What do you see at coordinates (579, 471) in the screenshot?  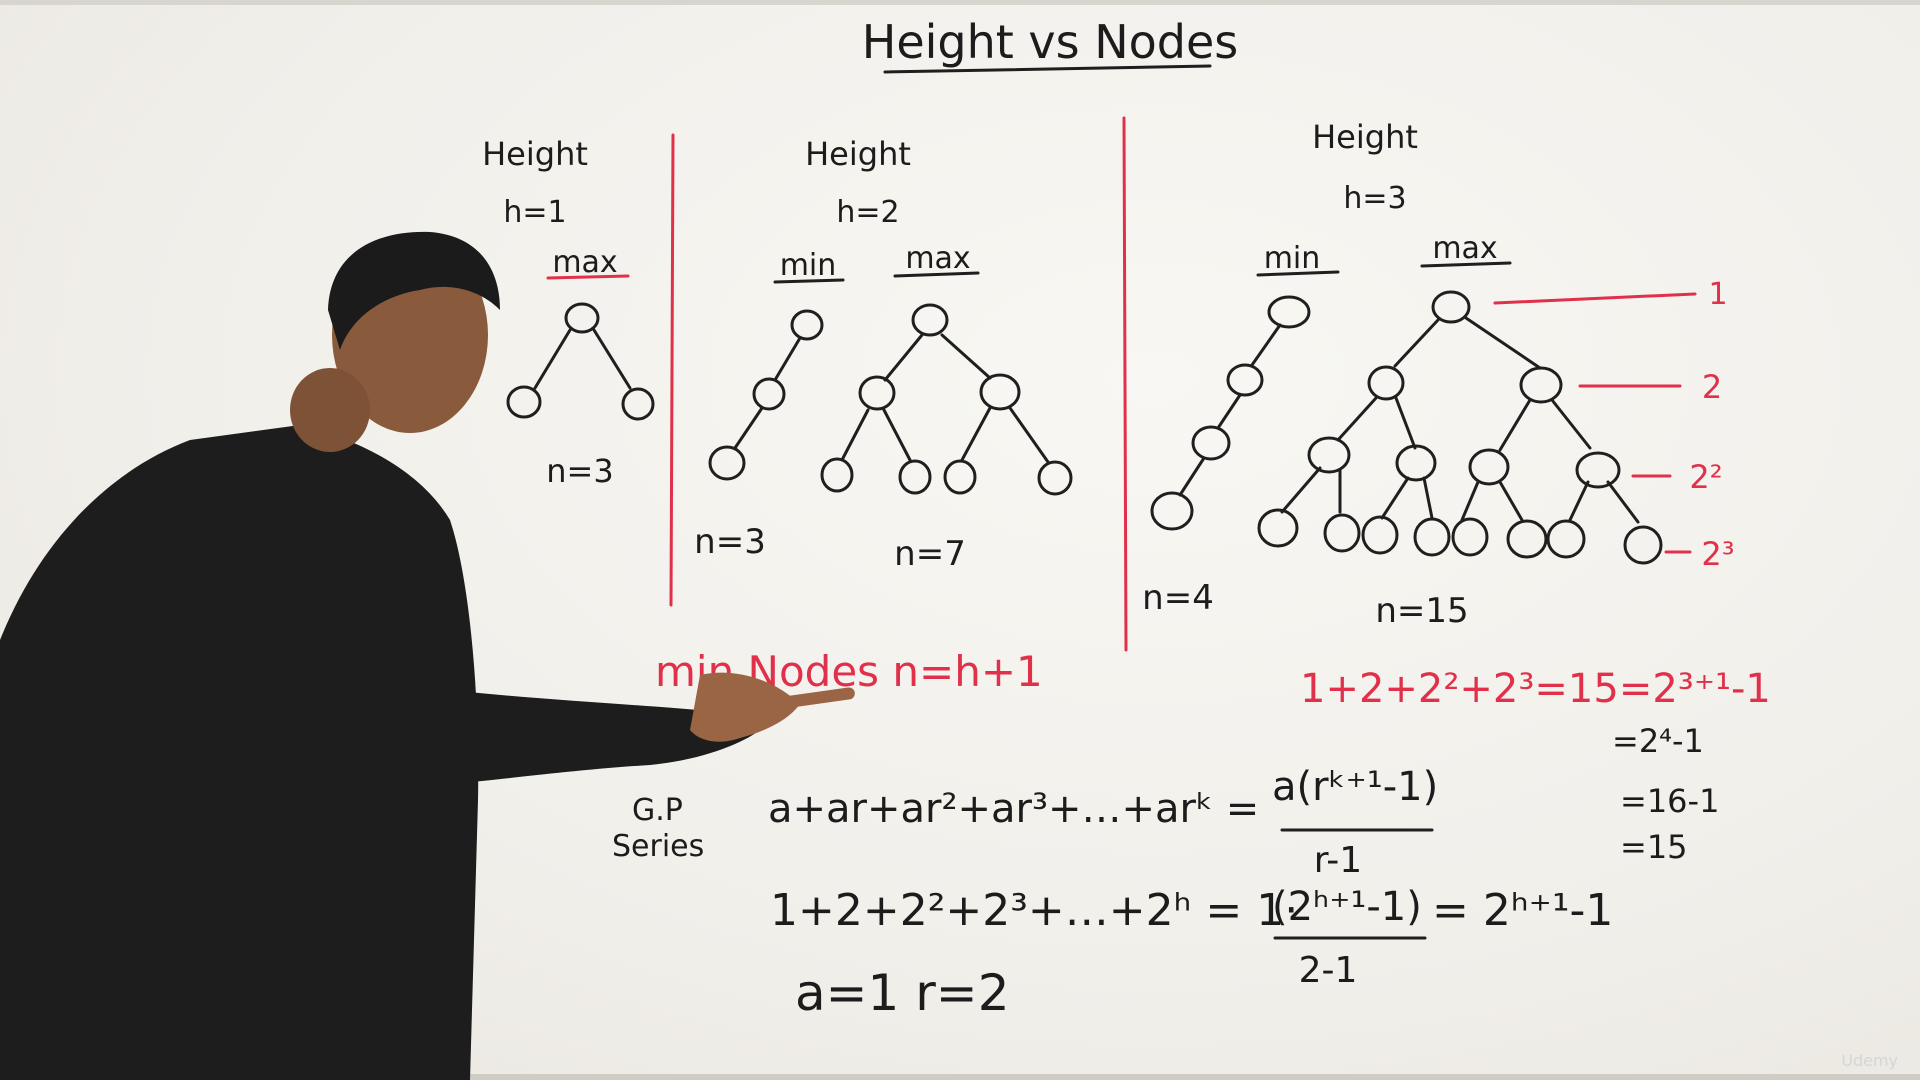 I see `h1-node-count: n=3` at bounding box center [579, 471].